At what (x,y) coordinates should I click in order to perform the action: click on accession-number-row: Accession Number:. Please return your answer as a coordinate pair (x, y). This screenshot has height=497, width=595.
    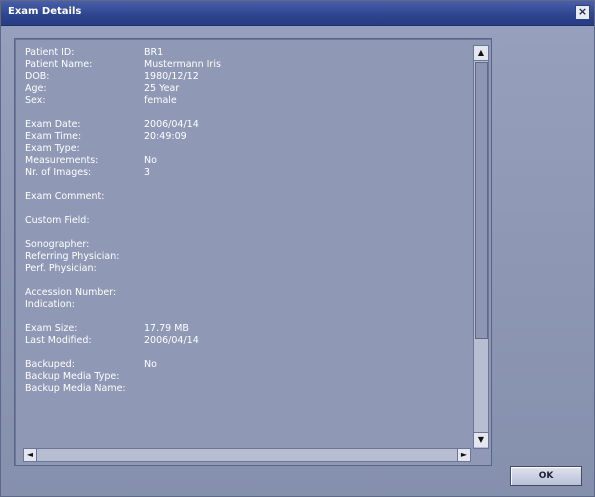
    Looking at the image, I should click on (245, 293).